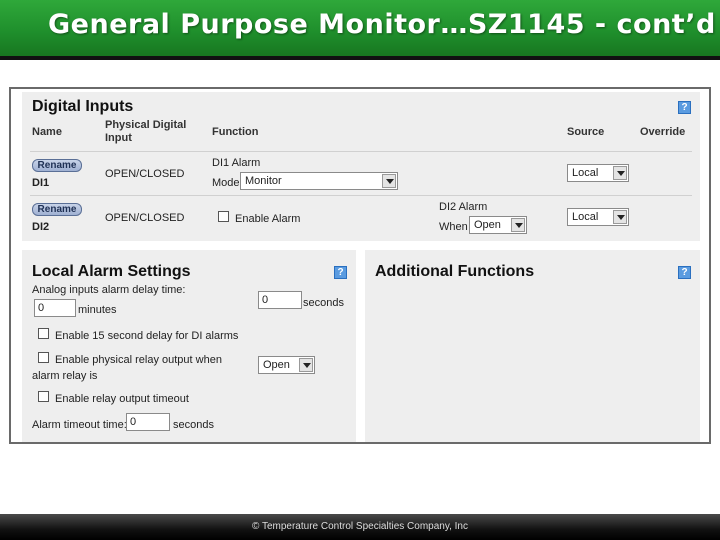  I want to click on enable-alarm-checkbox, so click(223, 216).